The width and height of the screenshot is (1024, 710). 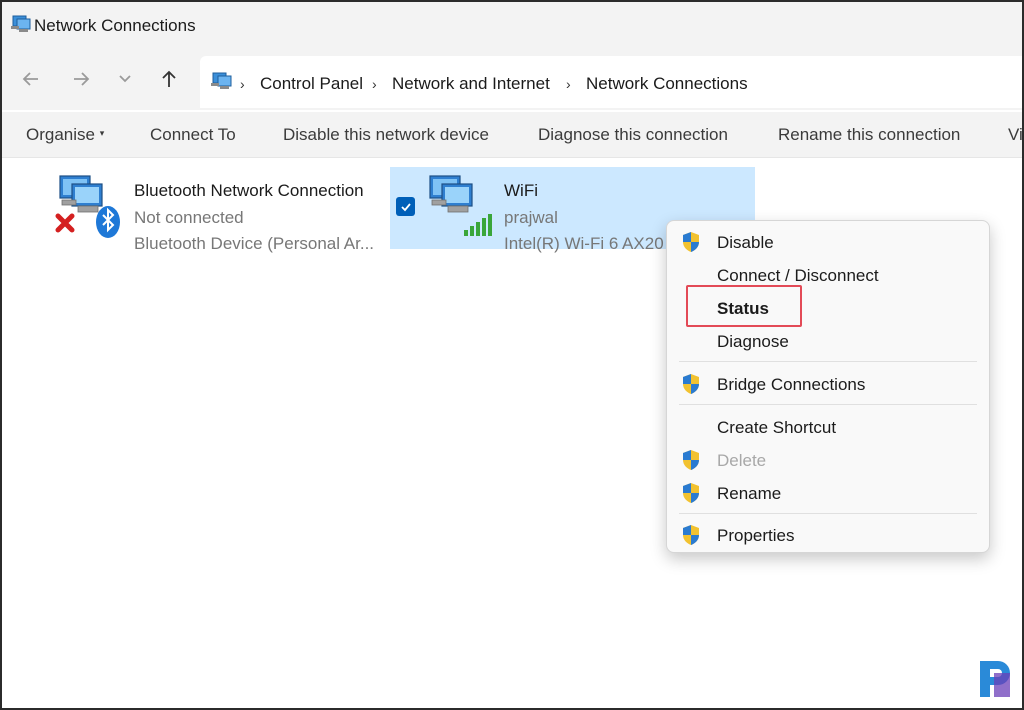 What do you see at coordinates (828, 460) in the screenshot?
I see `menu-item-delete: Delete` at bounding box center [828, 460].